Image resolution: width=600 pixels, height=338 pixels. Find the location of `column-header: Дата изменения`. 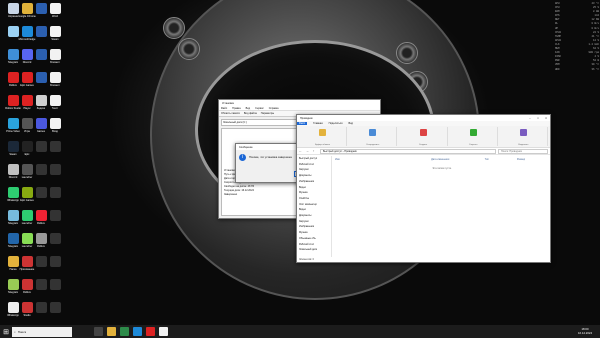

column-header: Дата изменения is located at coordinates (458, 159).